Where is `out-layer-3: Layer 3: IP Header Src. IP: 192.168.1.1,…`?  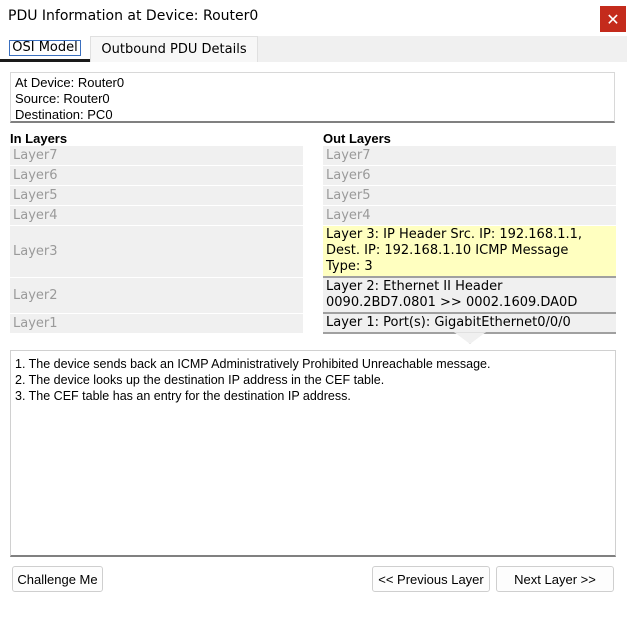 out-layer-3: Layer 3: IP Header Src. IP: 192.168.1.1,… is located at coordinates (469, 252).